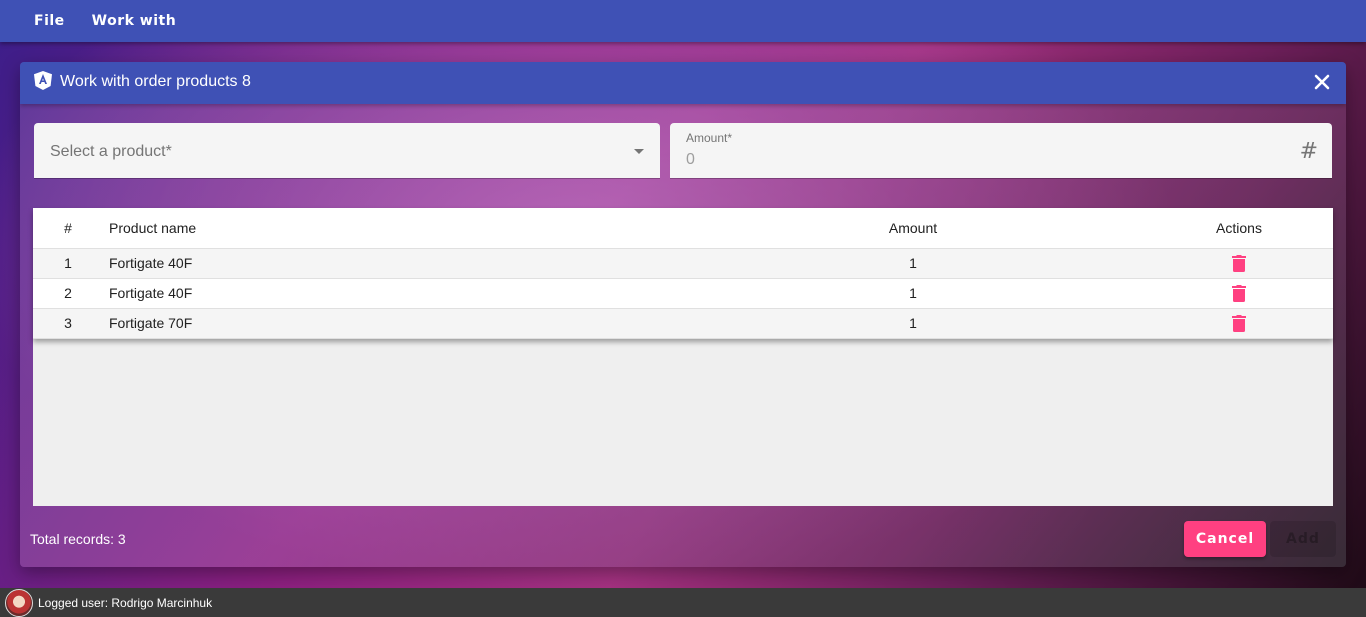 This screenshot has height=617, width=1366. Describe the element at coordinates (125, 602) in the screenshot. I see `logged-user: Logged user: Rodrigo Marcinhuk` at that location.